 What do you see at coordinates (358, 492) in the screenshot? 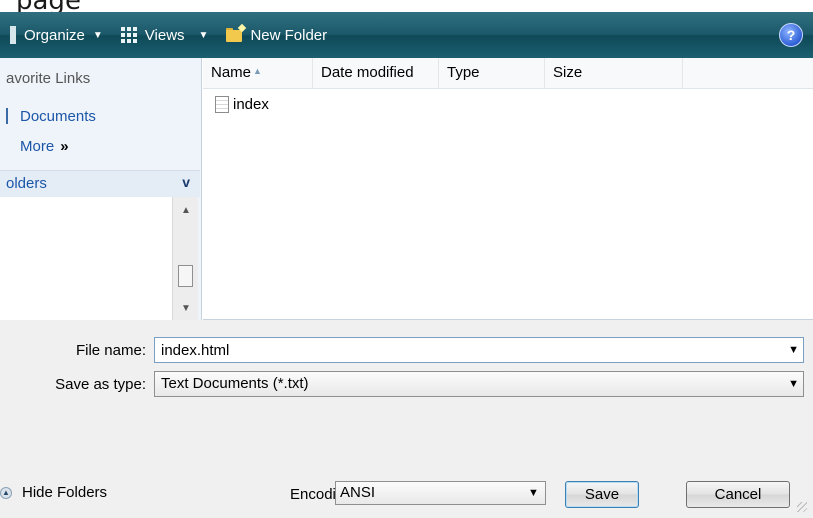
I see `encoding-value: ANSI` at bounding box center [358, 492].